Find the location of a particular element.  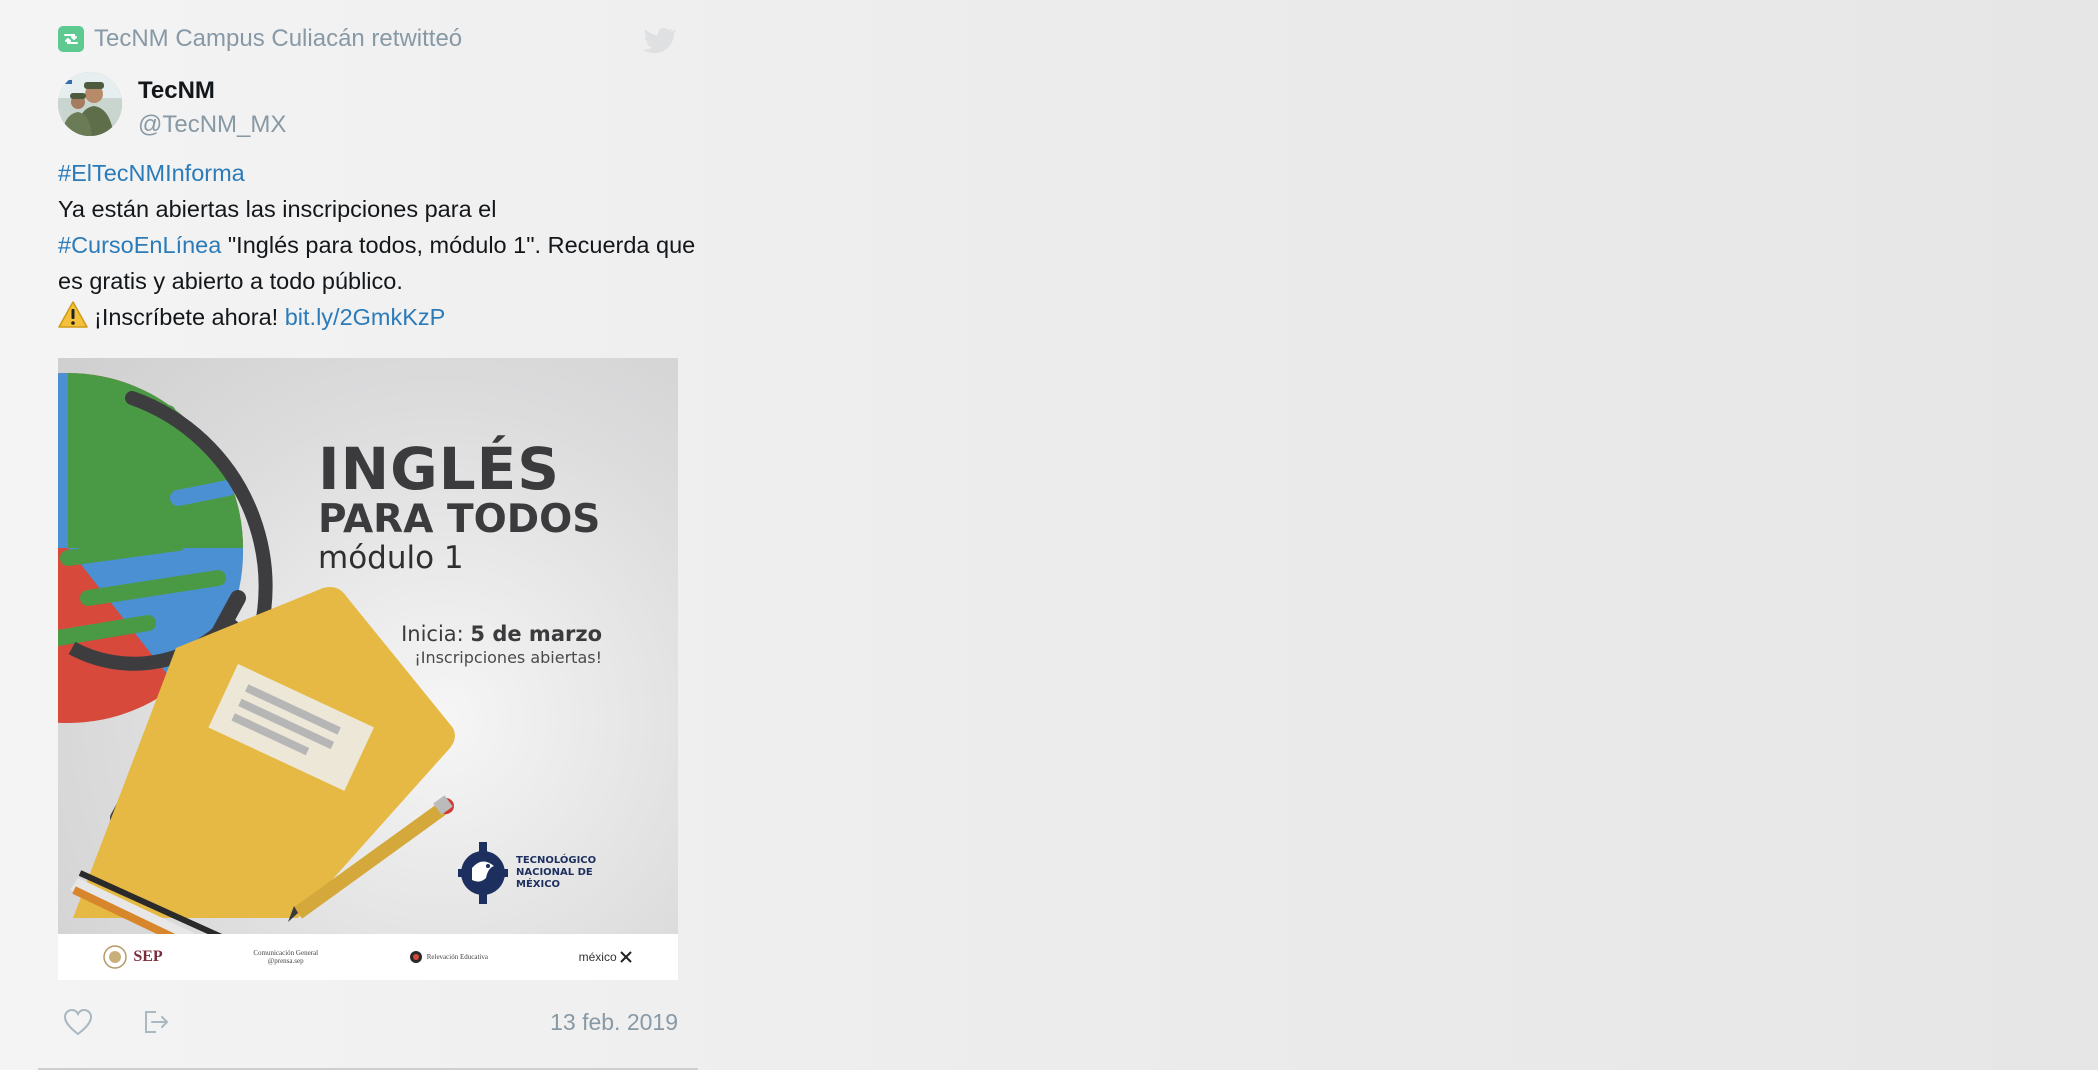

mexico-x-icon is located at coordinates (625, 957).